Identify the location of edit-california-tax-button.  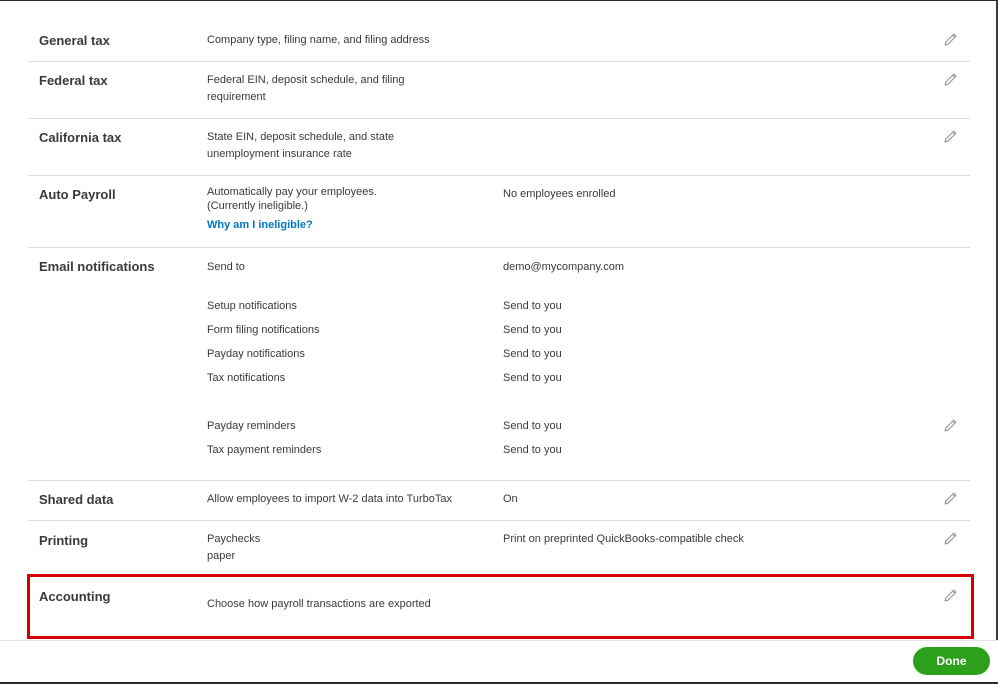
(952, 138).